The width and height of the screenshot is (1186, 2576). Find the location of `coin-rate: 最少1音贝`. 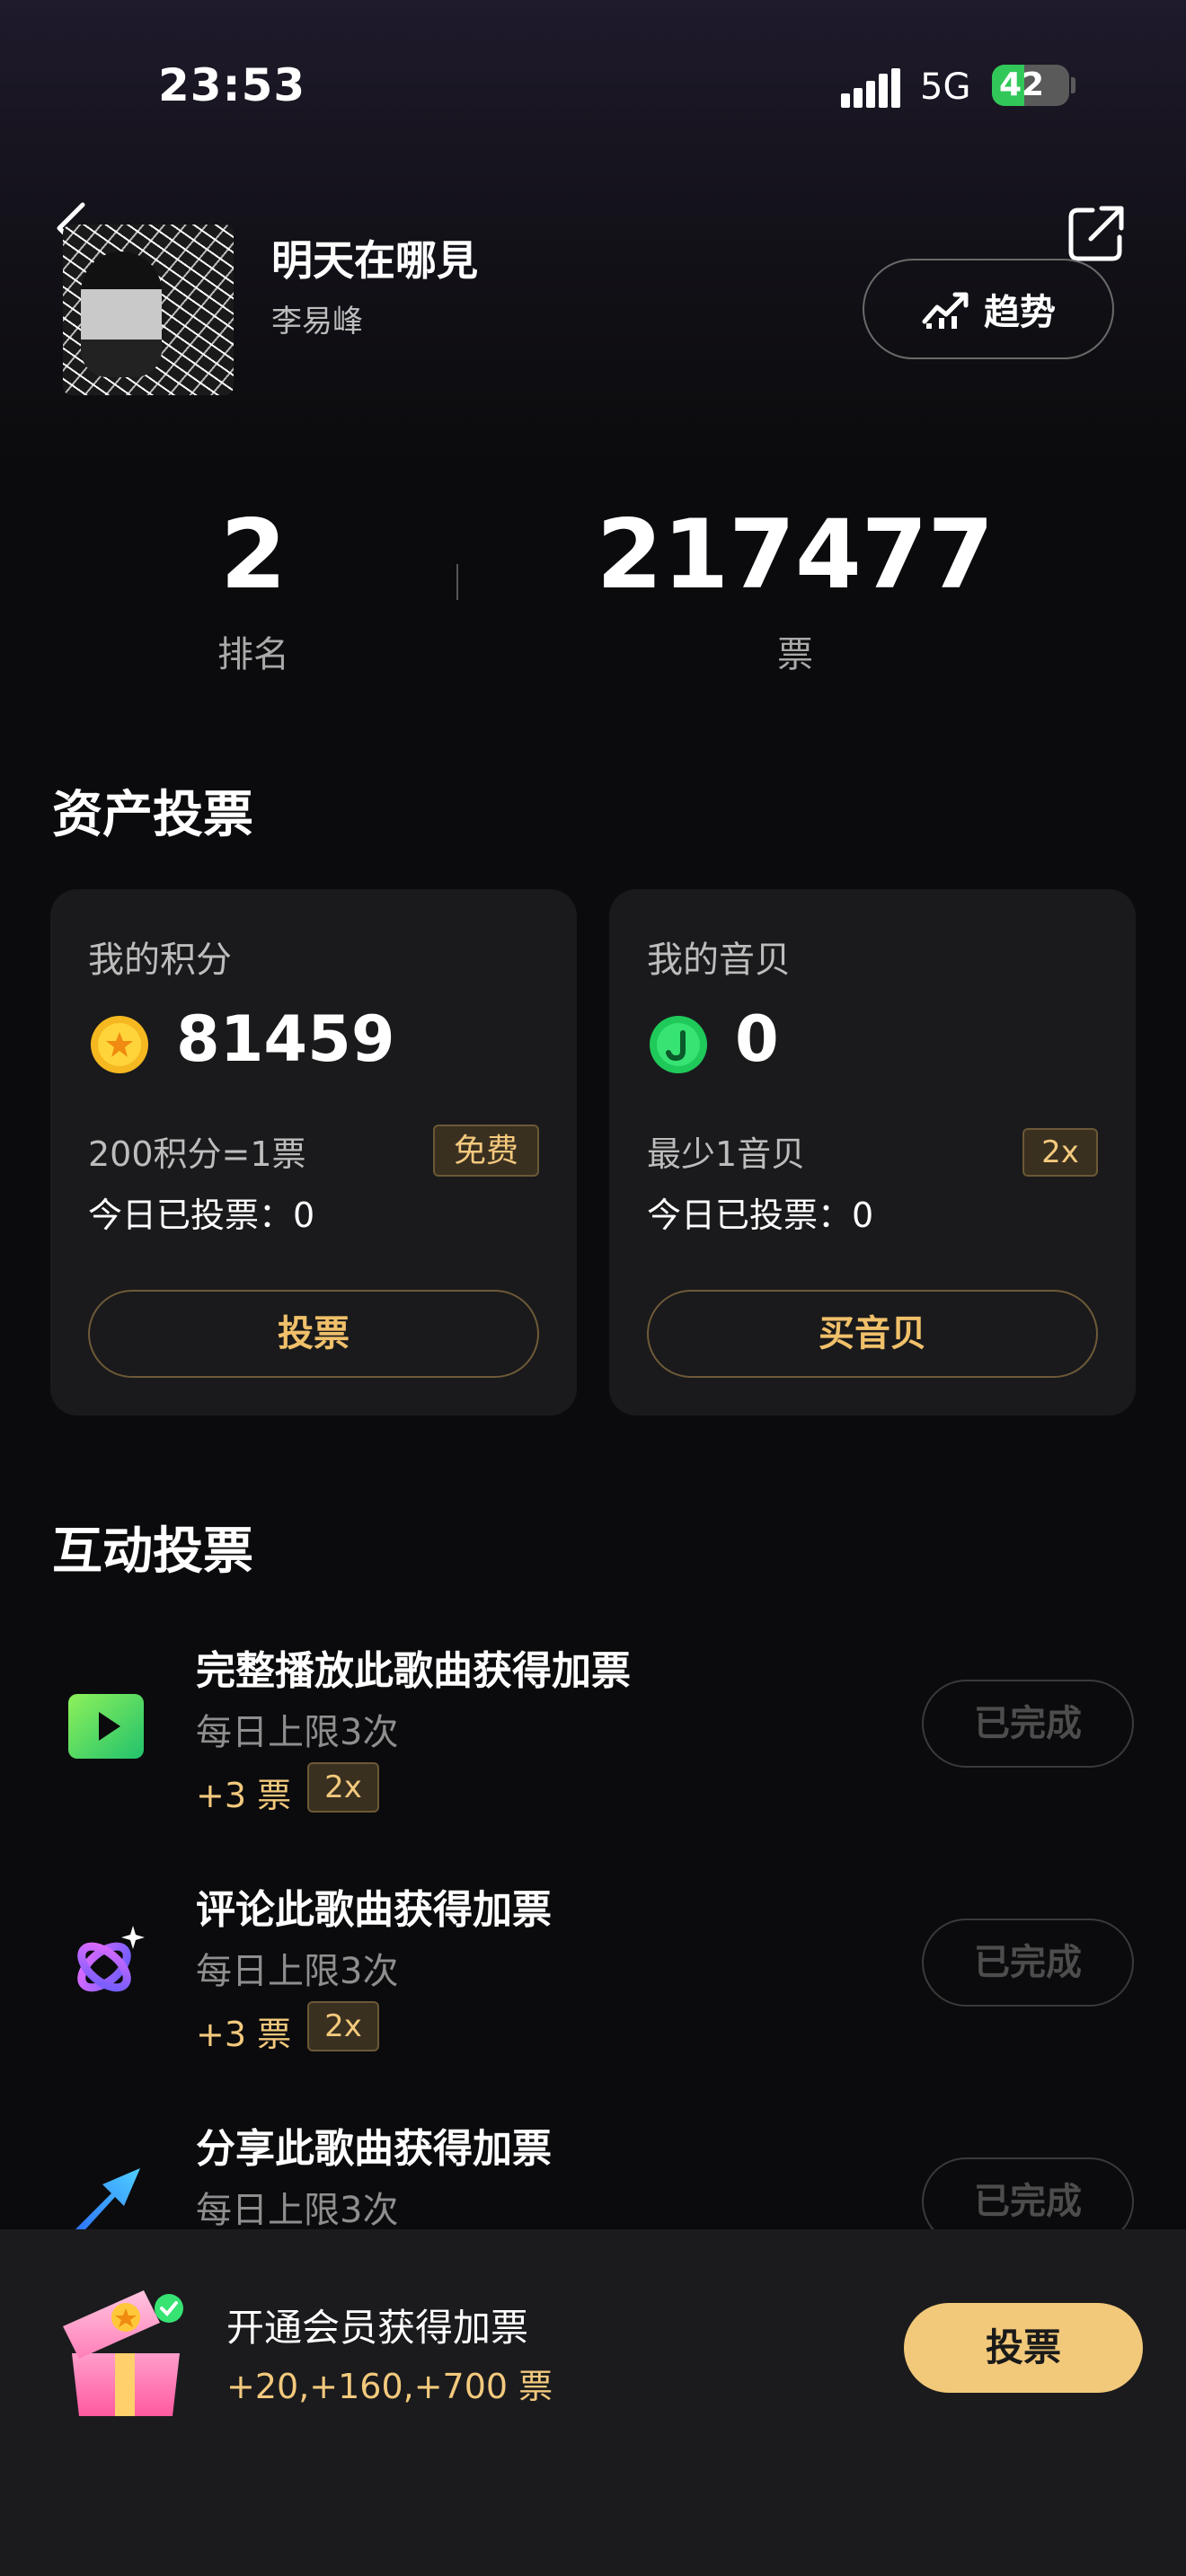

coin-rate: 最少1音贝 is located at coordinates (726, 1154).